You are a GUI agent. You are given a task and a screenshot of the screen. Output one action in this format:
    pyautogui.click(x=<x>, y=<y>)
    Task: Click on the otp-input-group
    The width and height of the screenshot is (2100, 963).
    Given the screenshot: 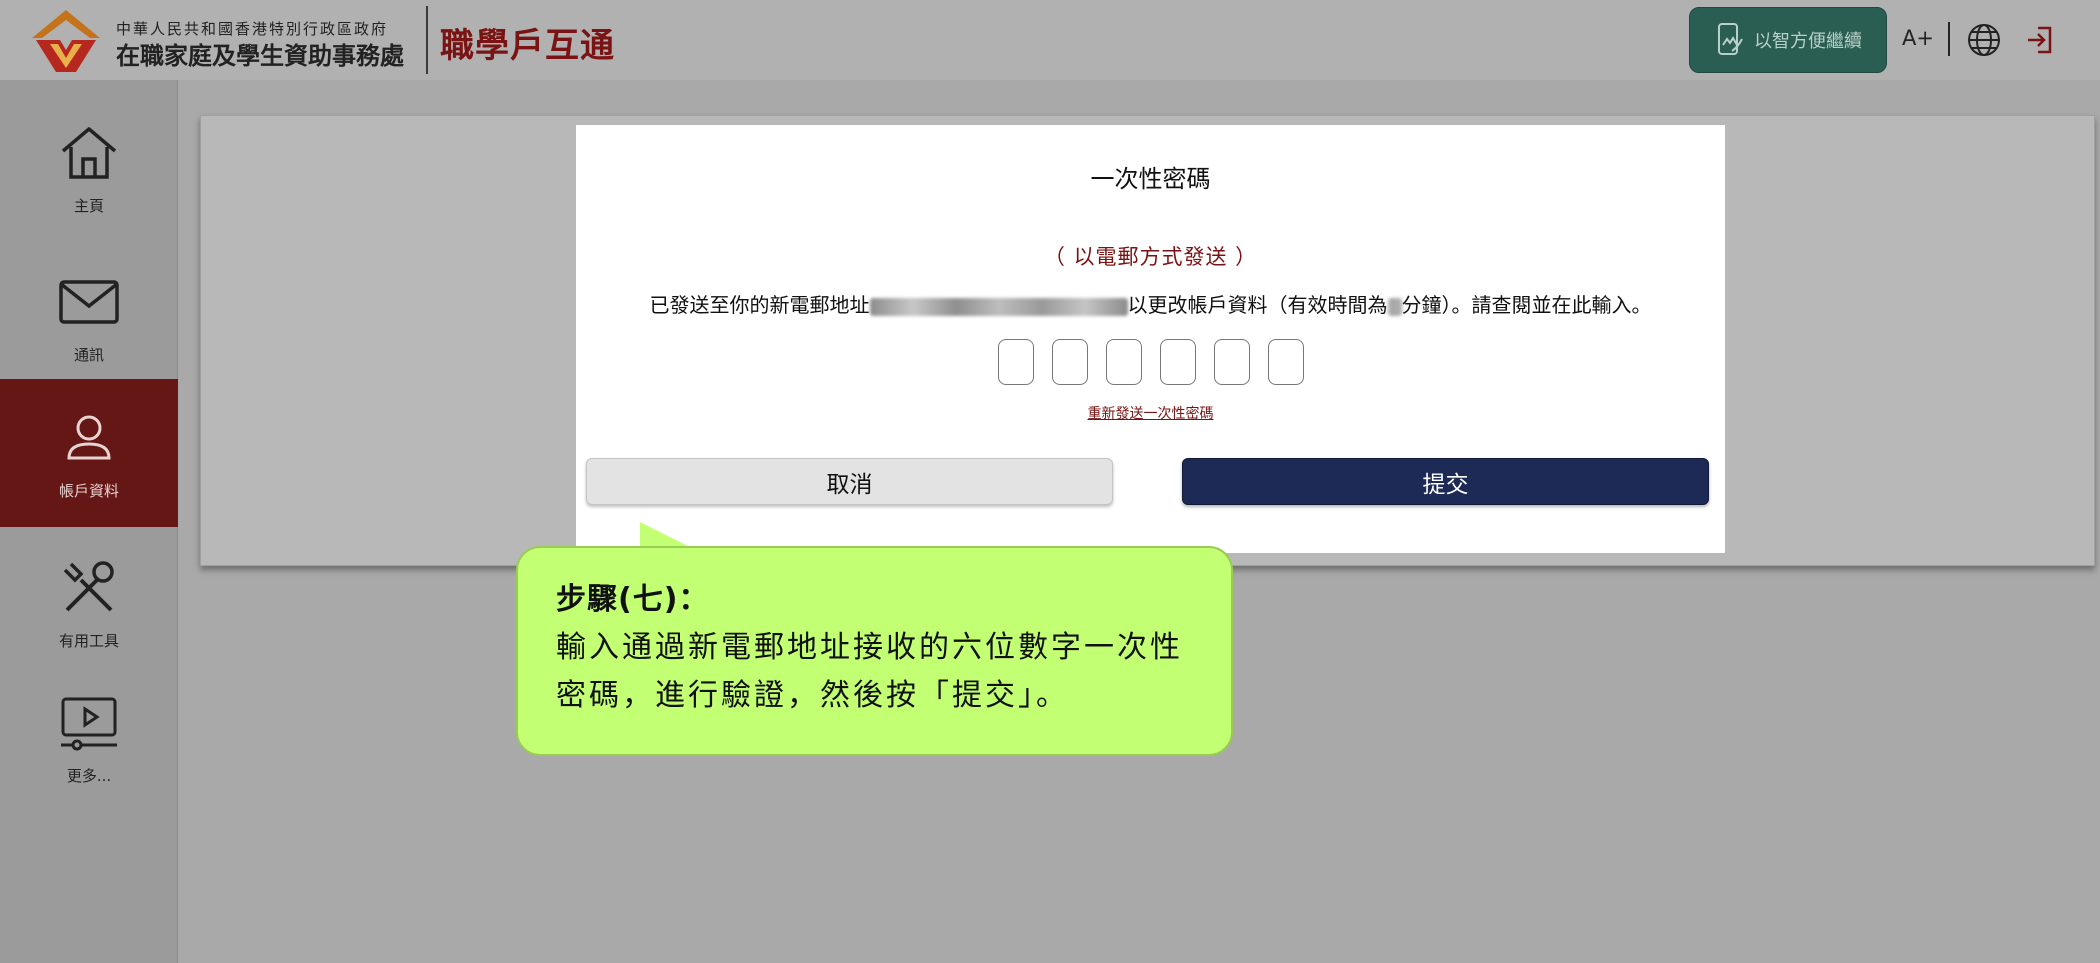 What is the action you would take?
    pyautogui.click(x=1150, y=362)
    